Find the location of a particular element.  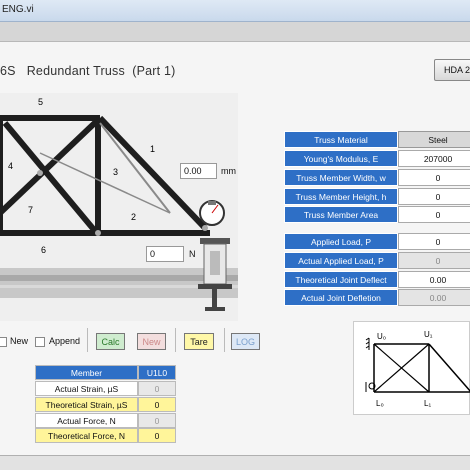

height-field: 0 is located at coordinates (434, 196).